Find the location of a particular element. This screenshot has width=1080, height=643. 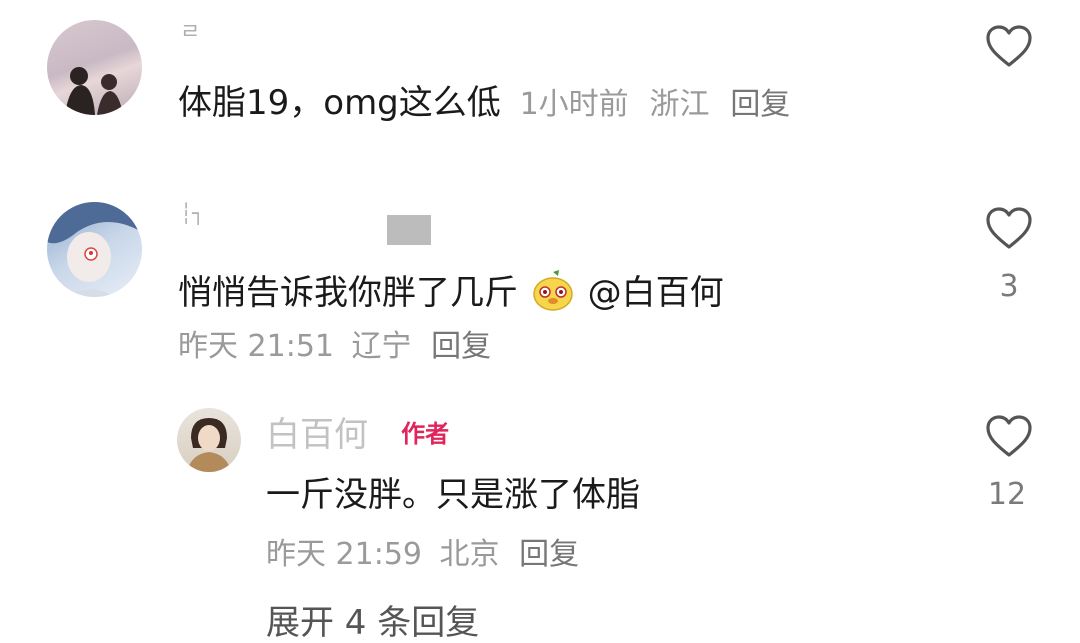

like-count: 12 is located at coordinates (1007, 494).